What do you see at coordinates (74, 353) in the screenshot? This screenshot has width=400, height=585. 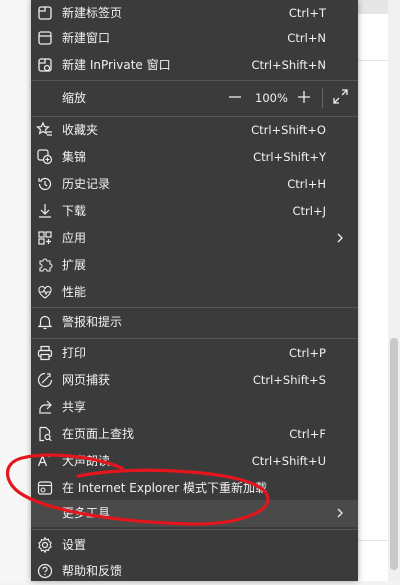 I see `menu-item-label: 打印` at bounding box center [74, 353].